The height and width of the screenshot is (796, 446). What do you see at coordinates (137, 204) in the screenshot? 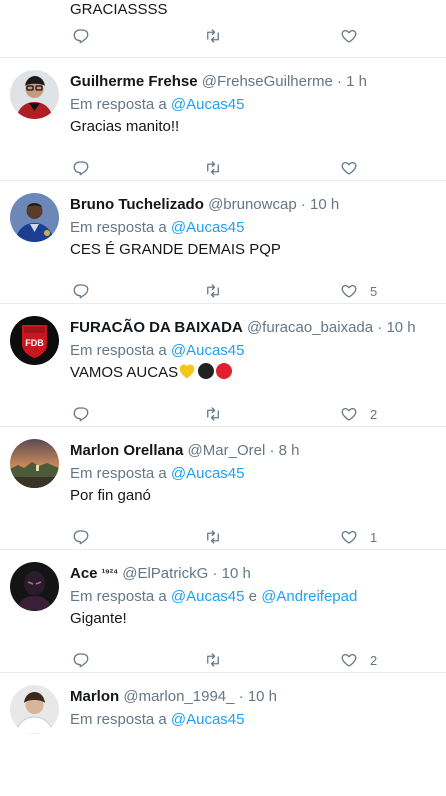
I see `display-name: Bruno Tuchelizado` at bounding box center [137, 204].